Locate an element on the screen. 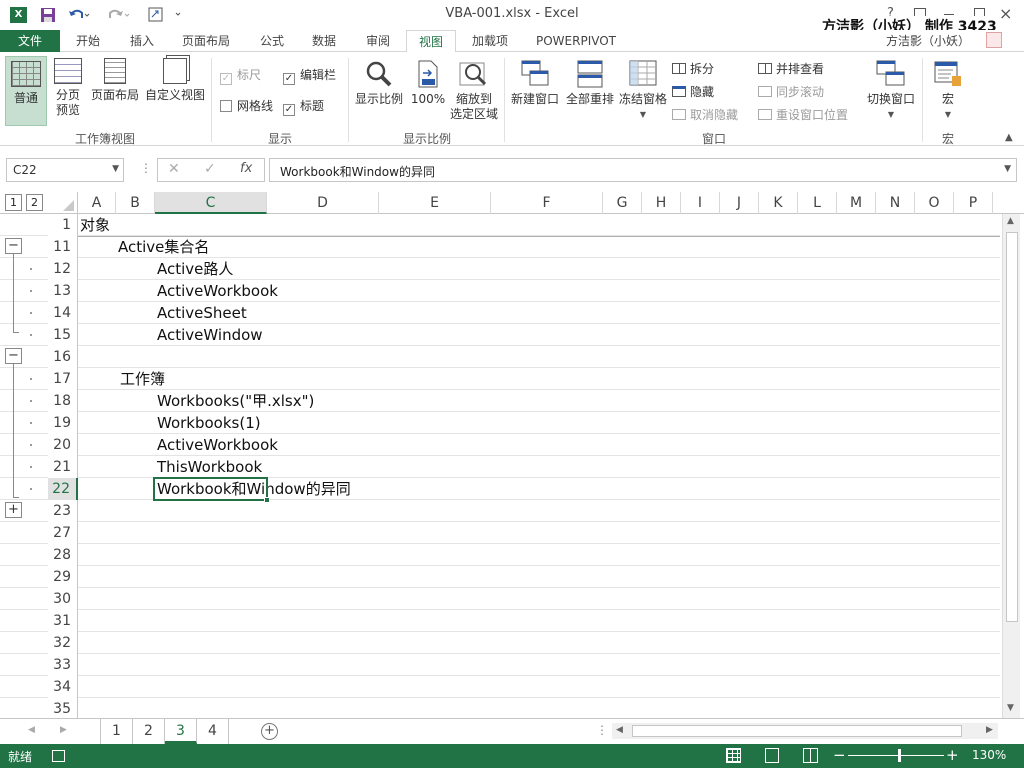 The width and height of the screenshot is (1024, 768). zoom-to-selection-button: 缩放到 选定区域 is located at coordinates (474, 91).